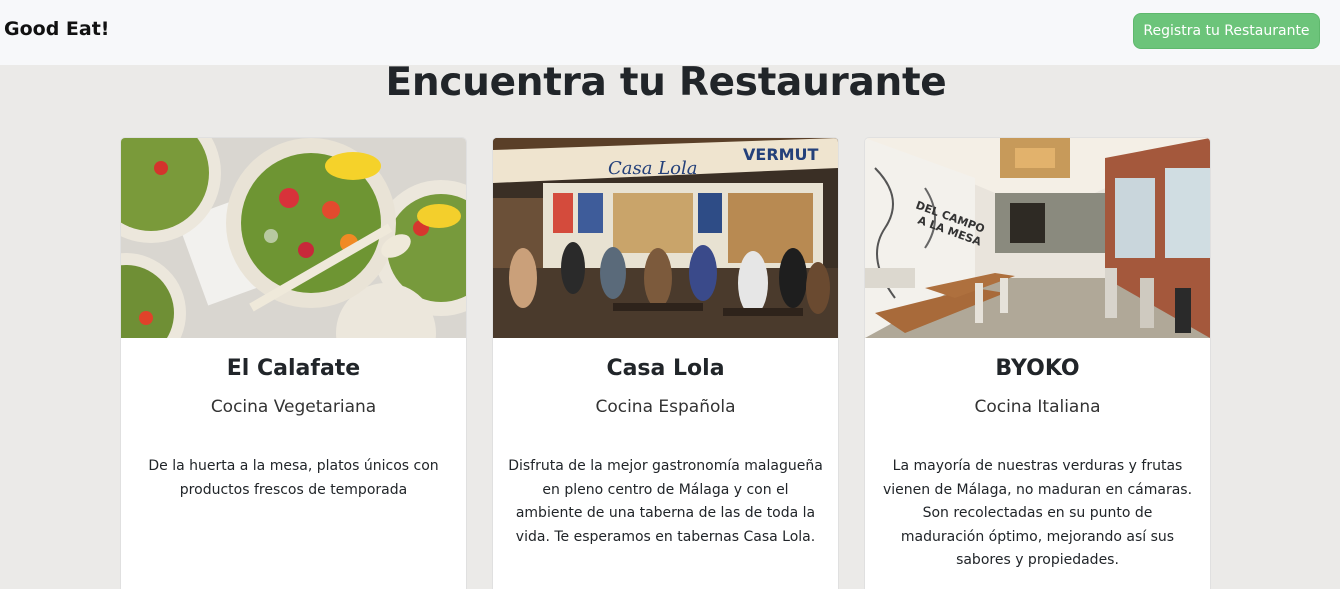  What do you see at coordinates (1226, 31) in the screenshot?
I see `register-restaurant-button: Registra tu Restaurante` at bounding box center [1226, 31].